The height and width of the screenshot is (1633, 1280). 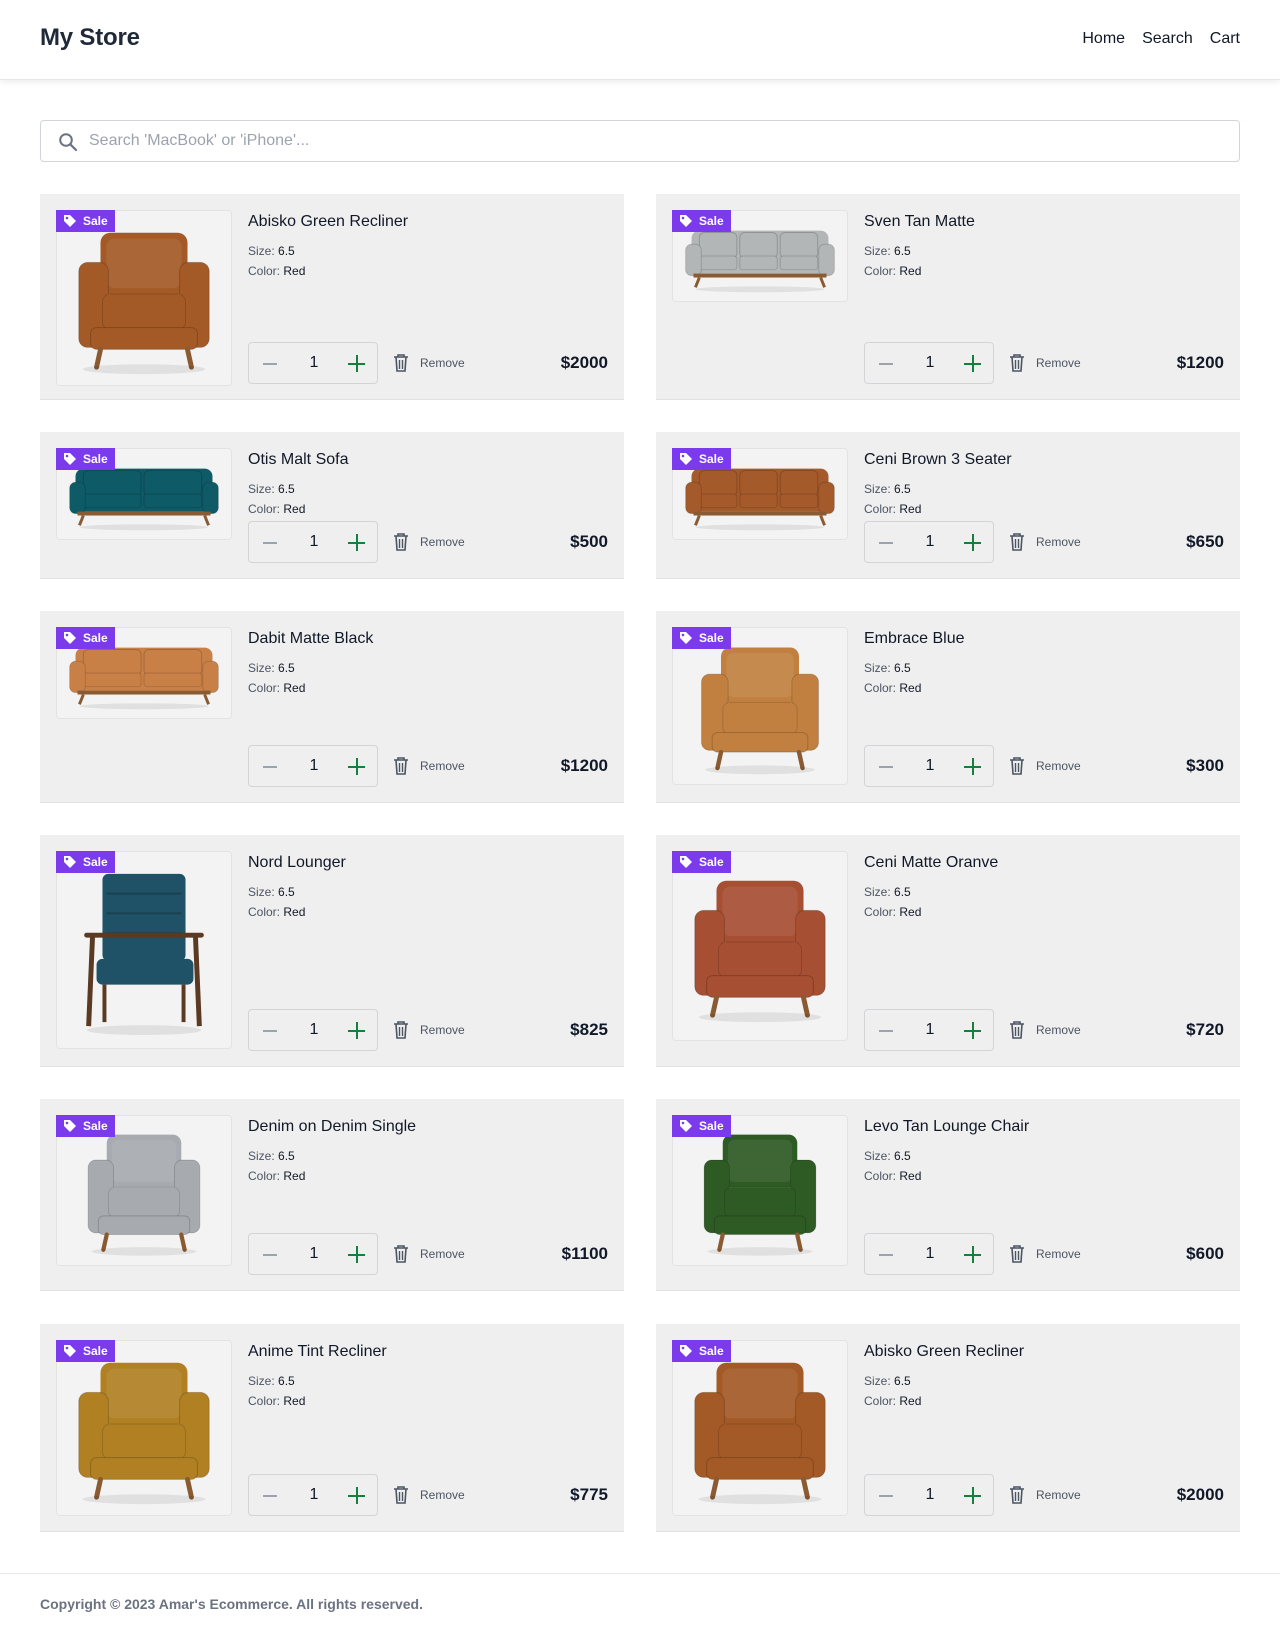 What do you see at coordinates (589, 1494) in the screenshot?
I see `product-price: $775` at bounding box center [589, 1494].